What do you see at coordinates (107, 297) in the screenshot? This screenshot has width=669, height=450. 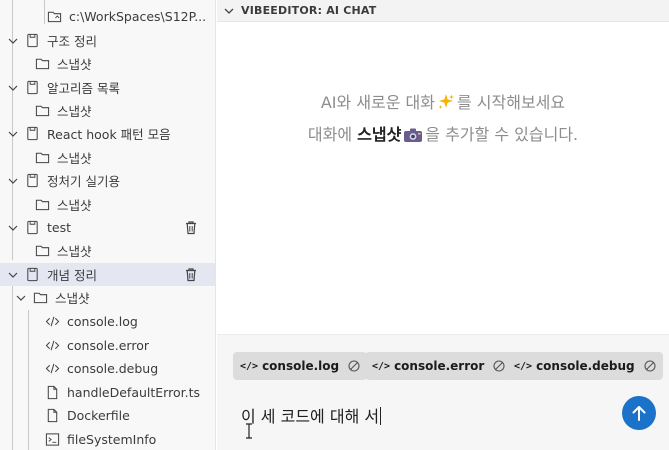 I see `tree-item-snapshot-expanded: 스냅샷` at bounding box center [107, 297].